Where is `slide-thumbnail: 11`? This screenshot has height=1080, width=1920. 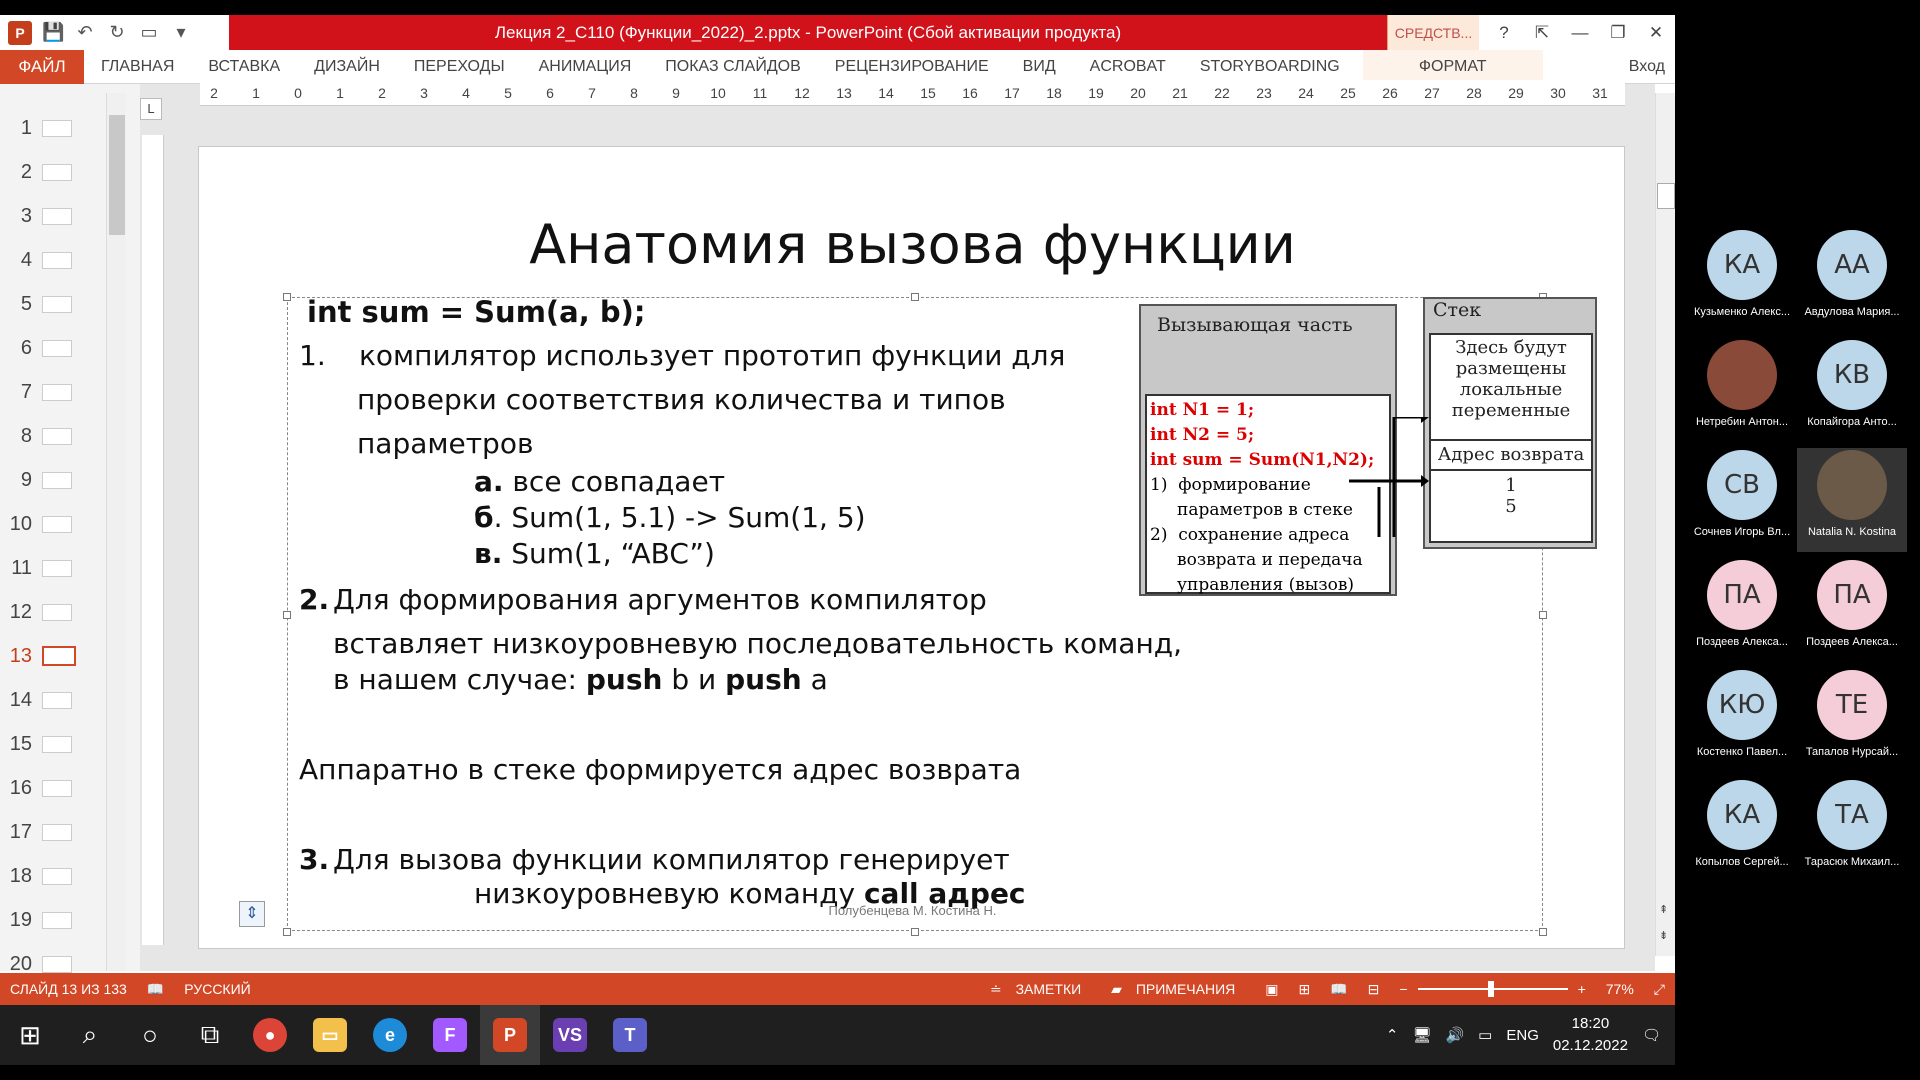 slide-thumbnail: 11 is located at coordinates (50, 568).